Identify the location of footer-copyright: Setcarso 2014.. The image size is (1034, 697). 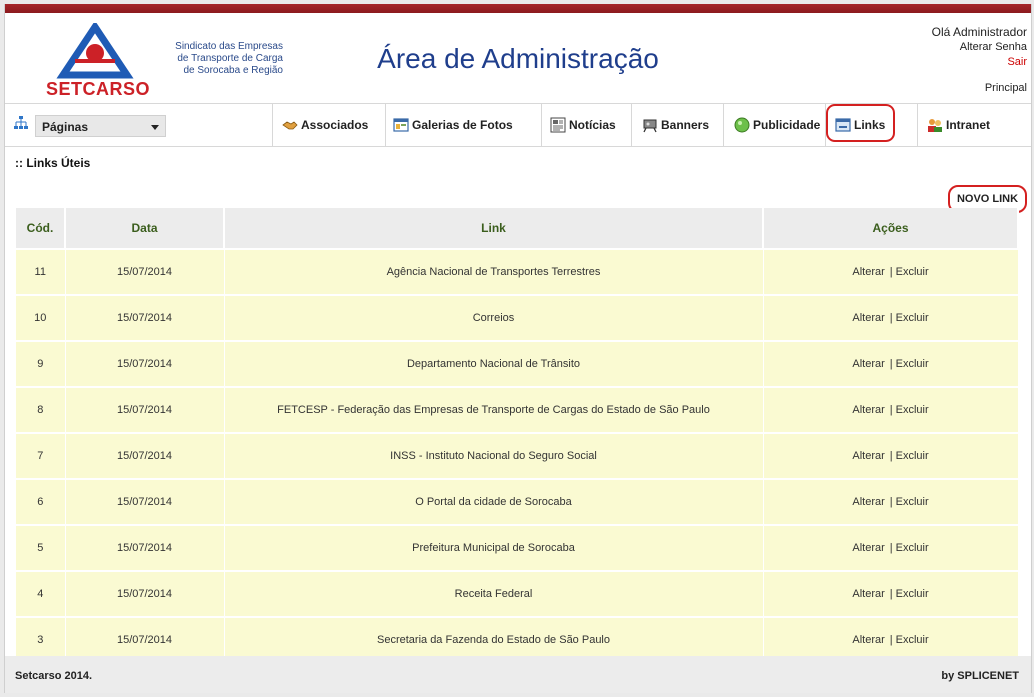
(54, 676).